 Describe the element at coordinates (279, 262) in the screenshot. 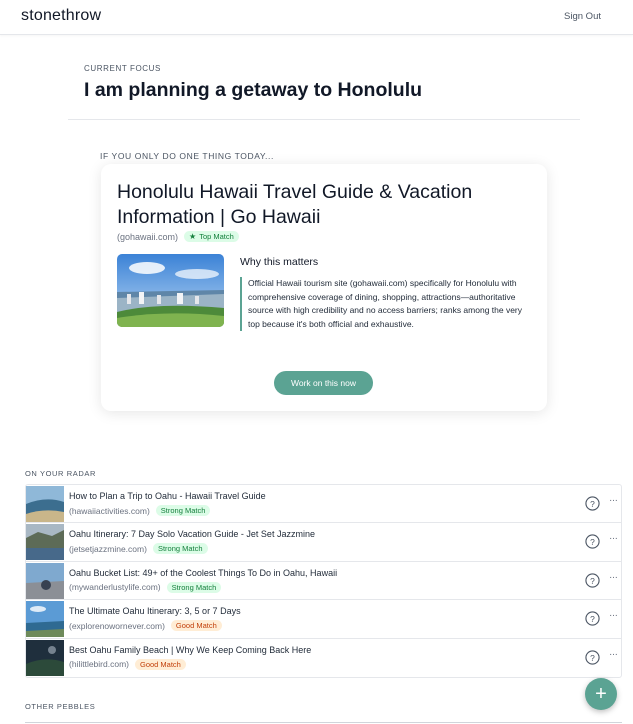

I see `why-this-matters-heading: Why this matters` at that location.